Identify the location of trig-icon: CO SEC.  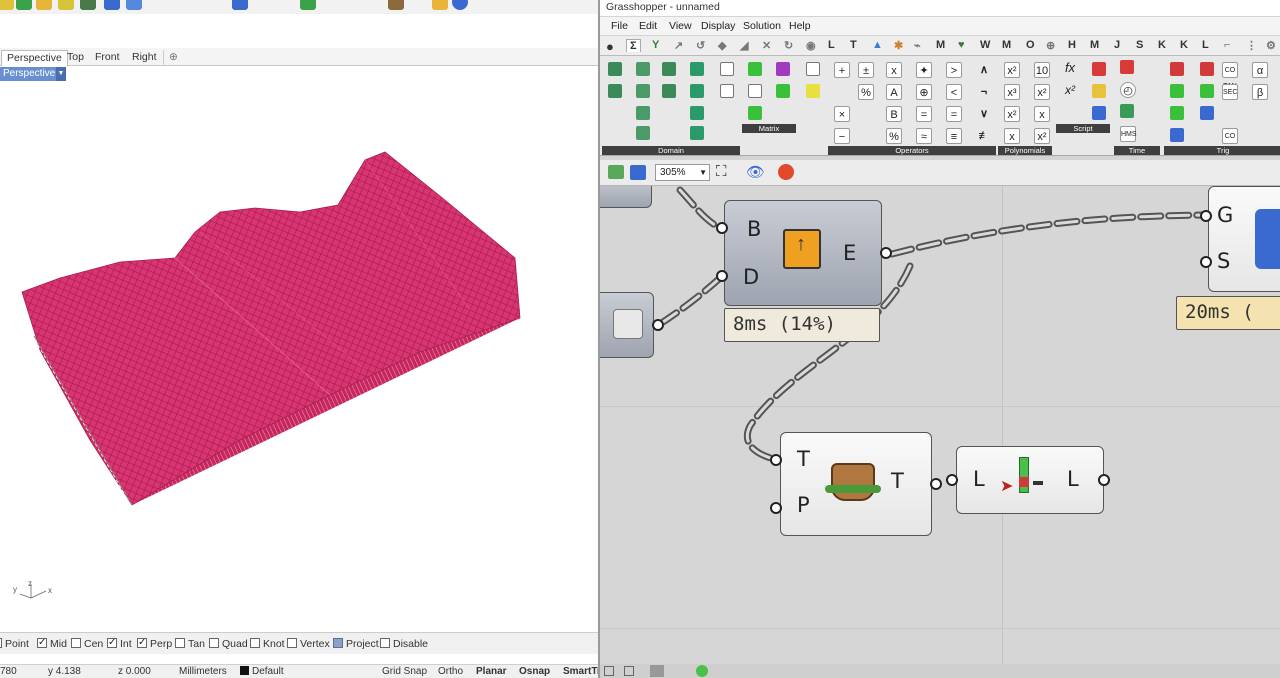
(1230, 142).